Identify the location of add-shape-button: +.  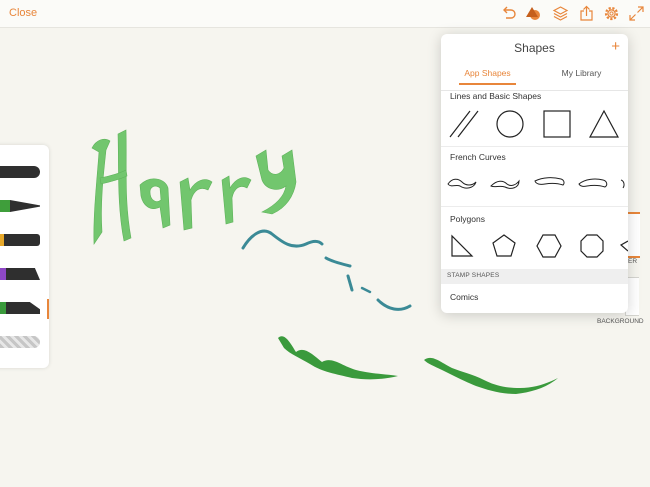
(615, 46).